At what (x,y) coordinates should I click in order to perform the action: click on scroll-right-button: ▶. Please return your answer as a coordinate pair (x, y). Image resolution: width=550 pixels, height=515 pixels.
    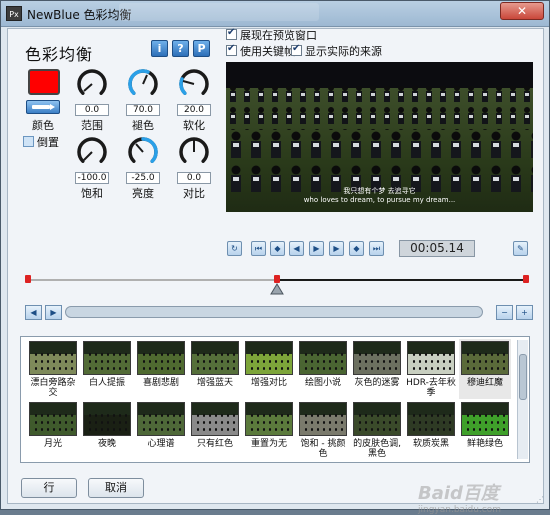
    Looking at the image, I should click on (53, 312).